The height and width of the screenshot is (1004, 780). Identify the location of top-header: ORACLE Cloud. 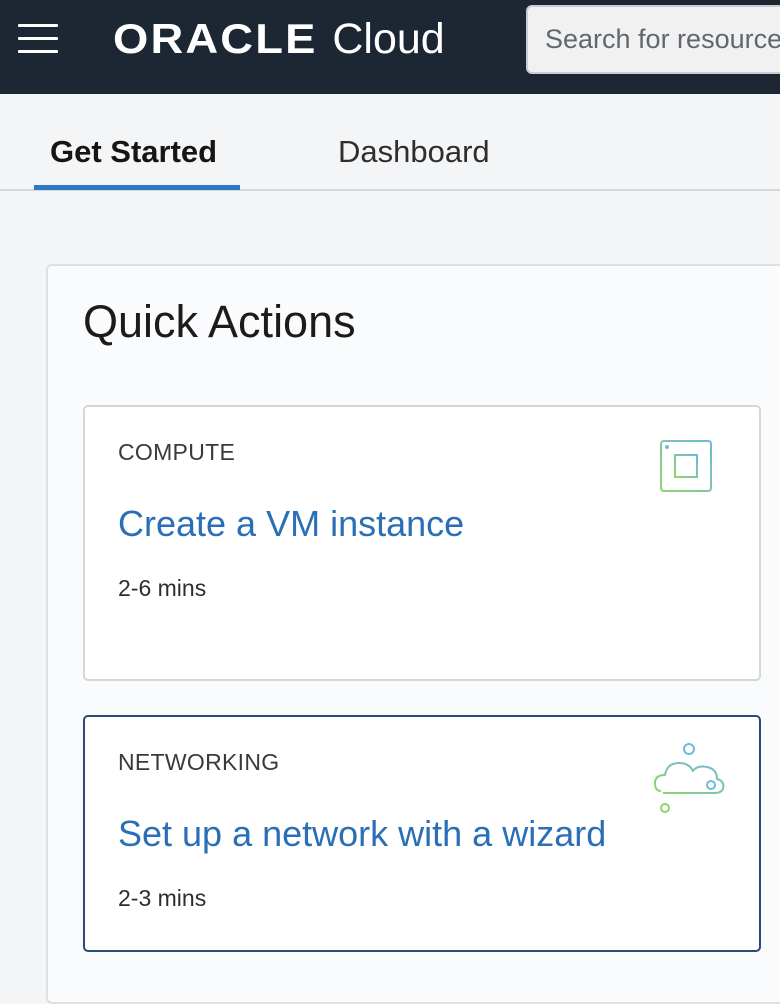
(390, 47).